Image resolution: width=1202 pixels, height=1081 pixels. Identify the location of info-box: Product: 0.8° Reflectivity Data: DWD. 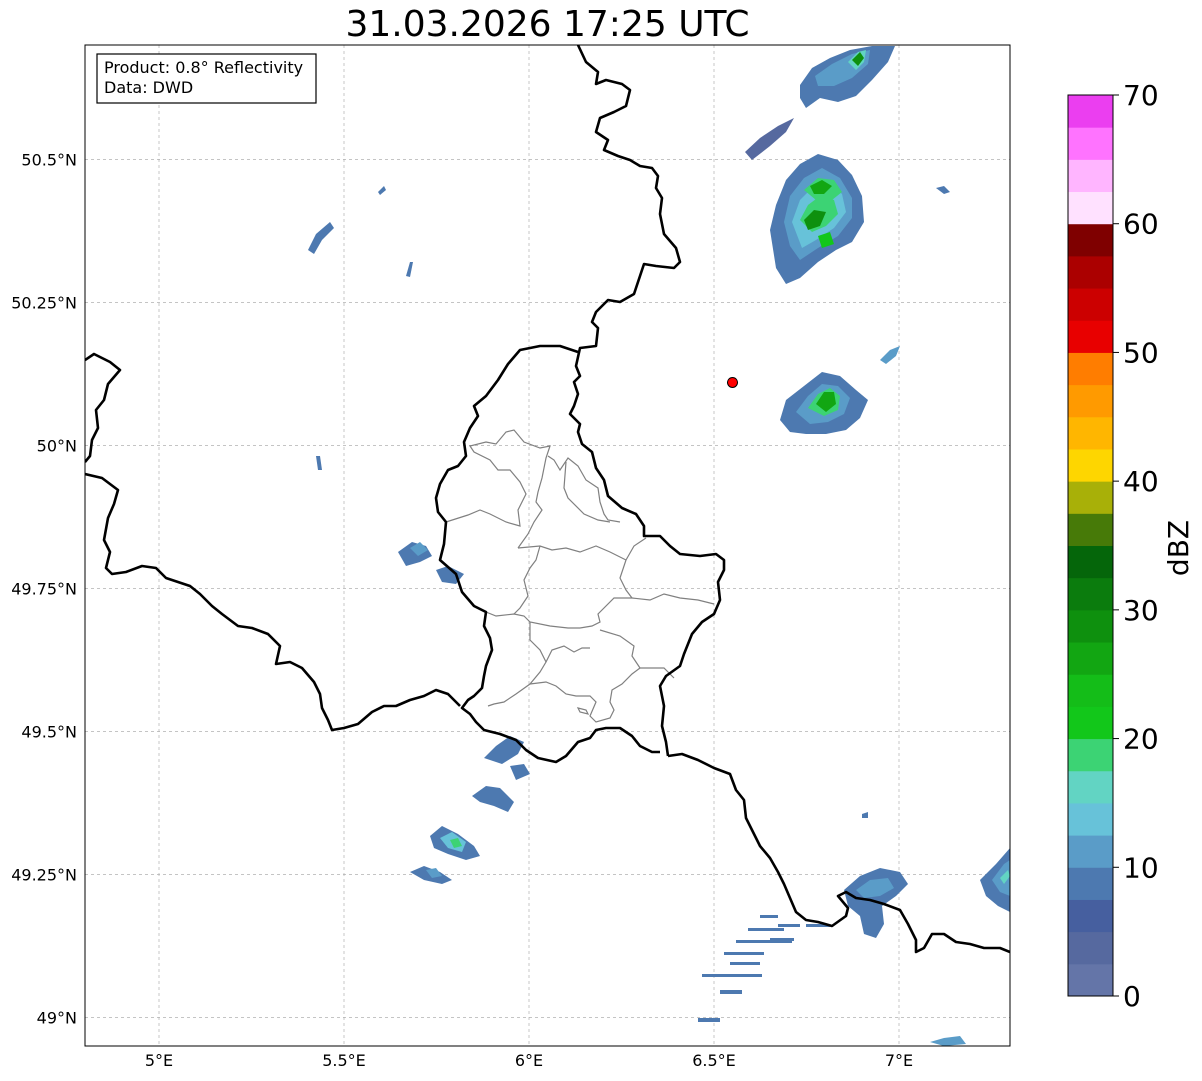
(206, 78).